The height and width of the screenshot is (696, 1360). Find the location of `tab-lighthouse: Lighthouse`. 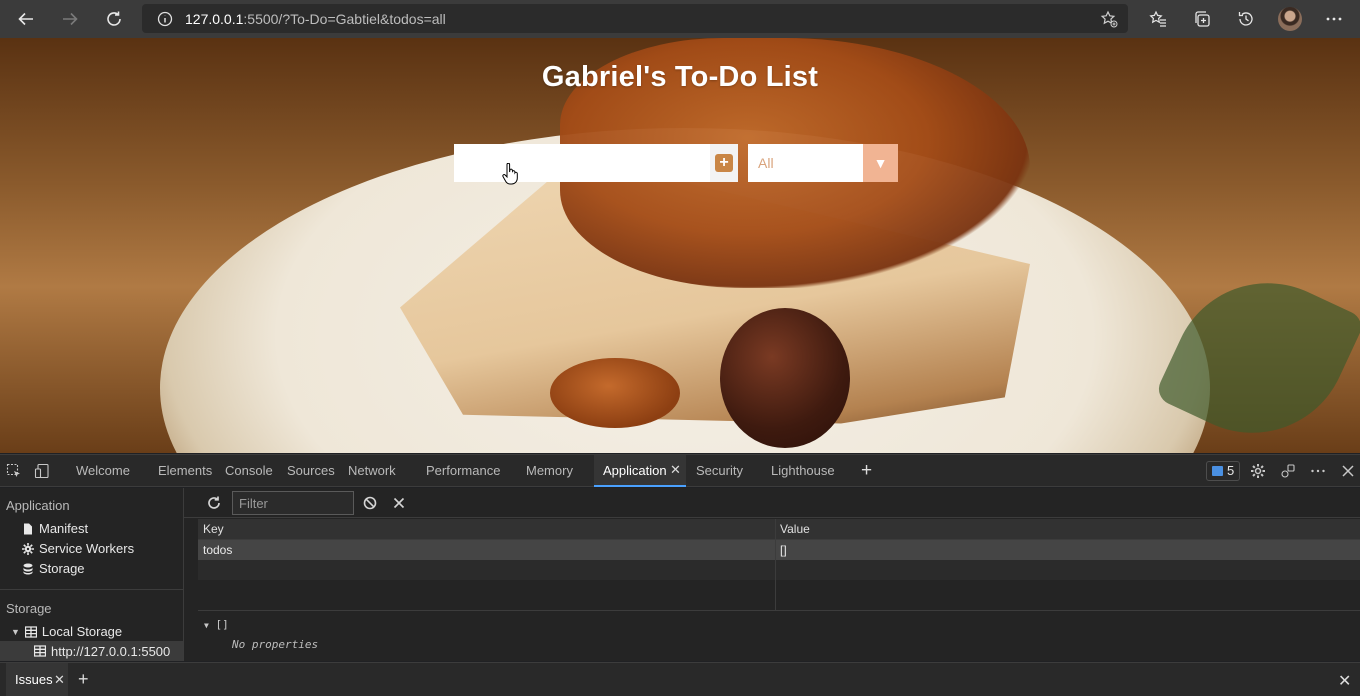

tab-lighthouse: Lighthouse is located at coordinates (803, 471).